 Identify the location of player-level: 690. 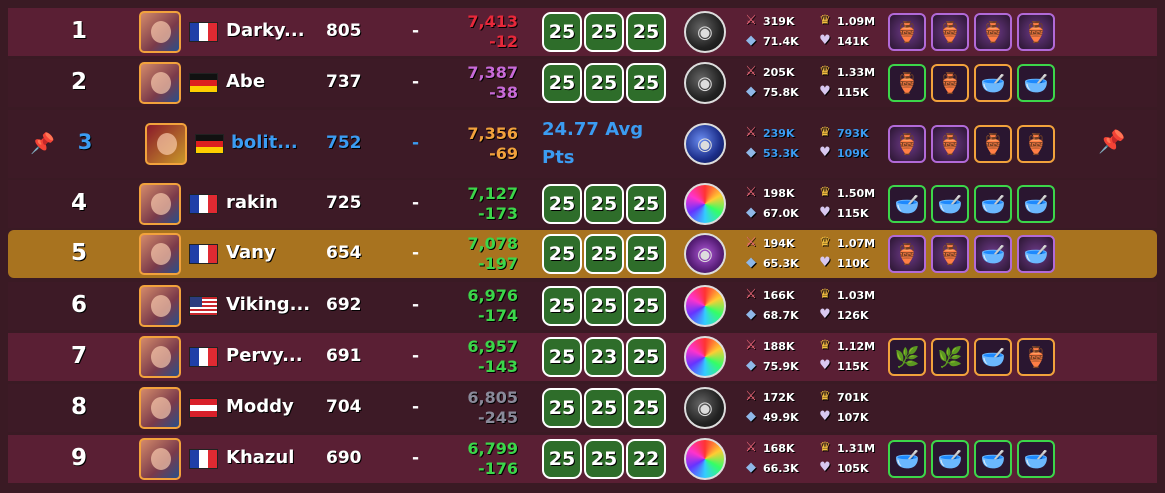
(344, 458).